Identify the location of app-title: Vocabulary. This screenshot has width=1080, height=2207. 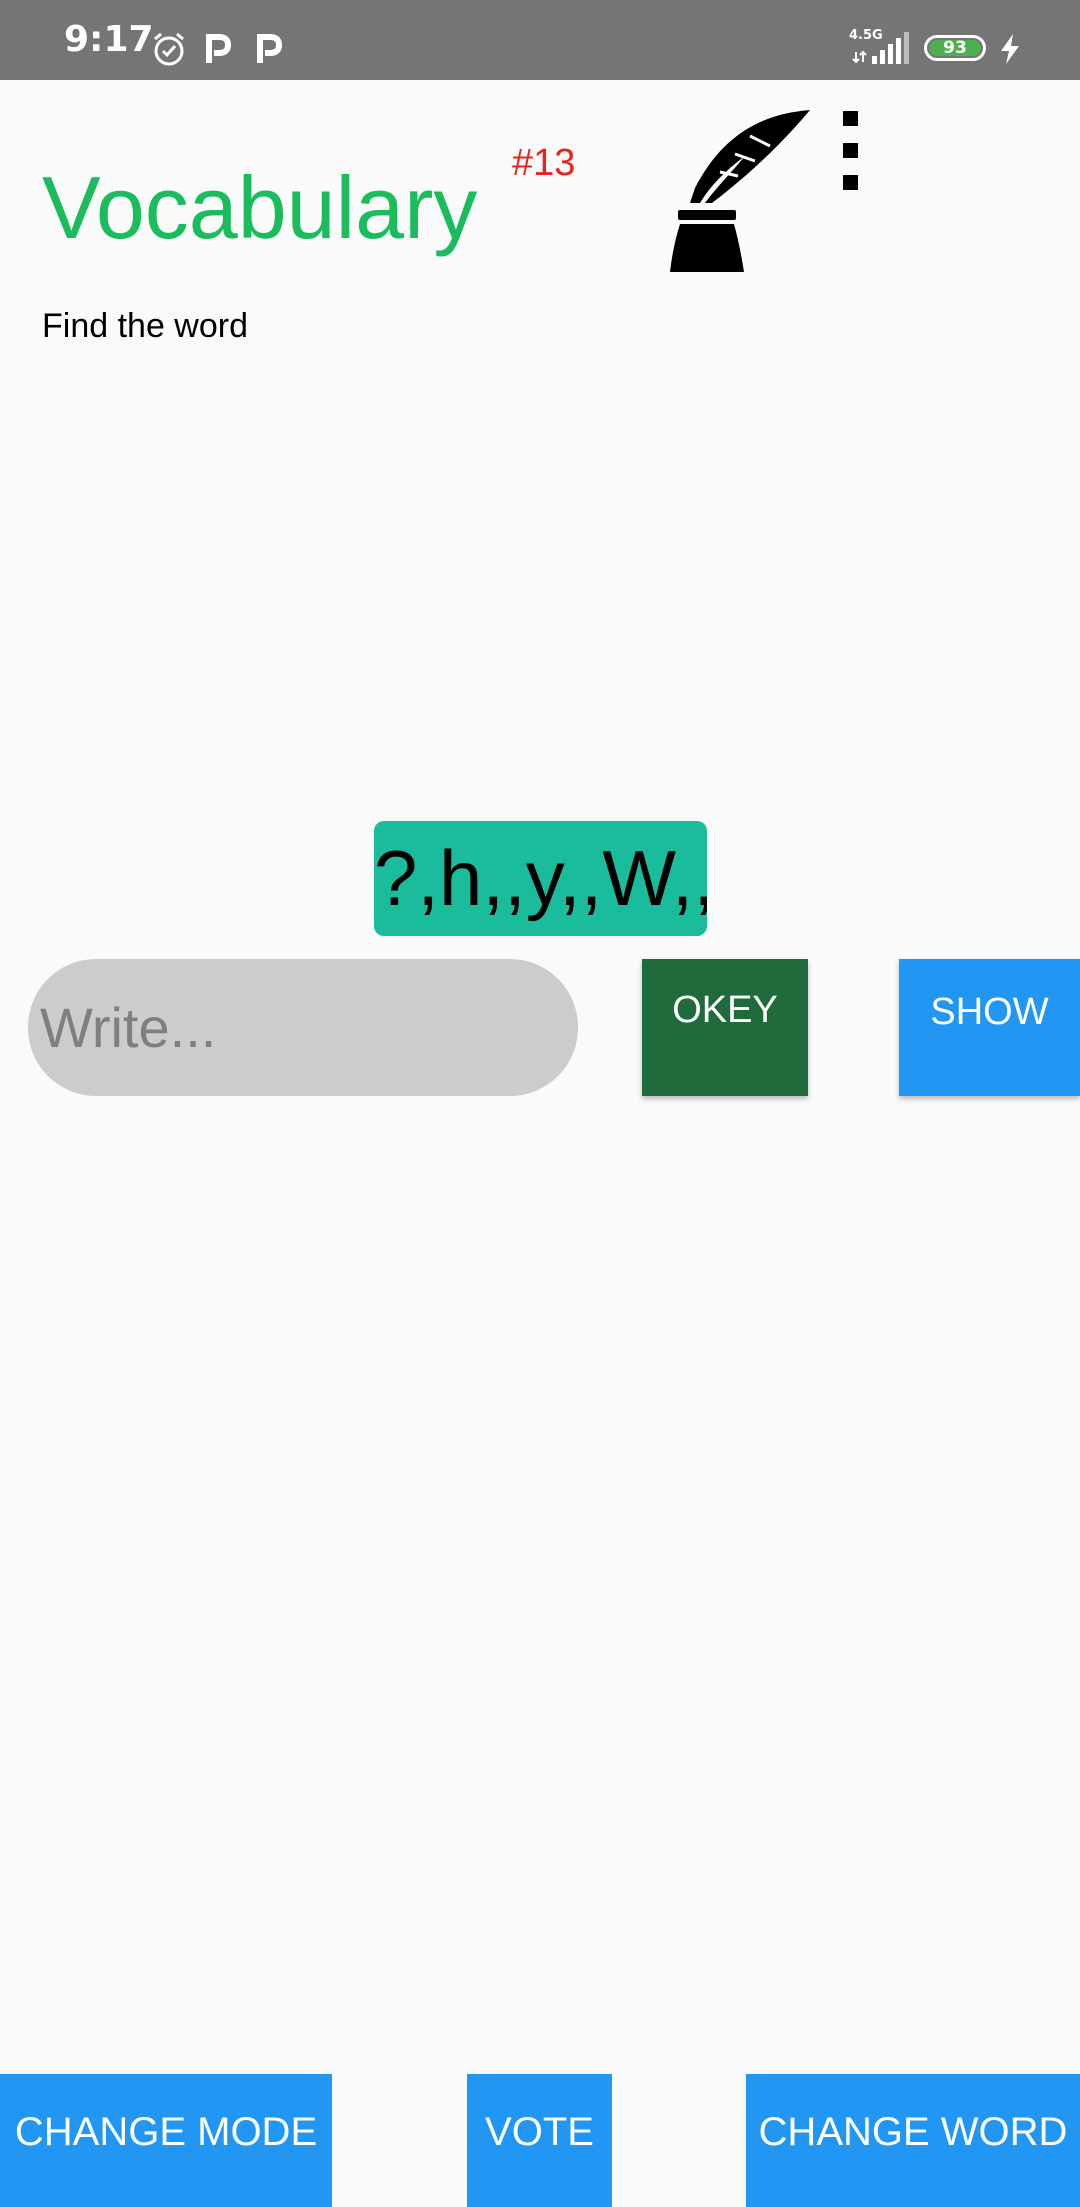
(260, 207).